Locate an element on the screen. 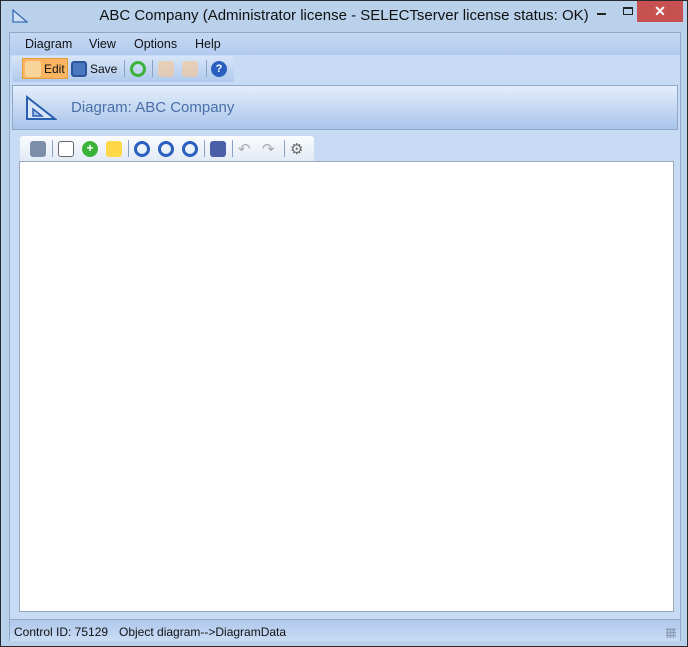 This screenshot has height=647, width=688. approve-button is located at coordinates (166, 68).